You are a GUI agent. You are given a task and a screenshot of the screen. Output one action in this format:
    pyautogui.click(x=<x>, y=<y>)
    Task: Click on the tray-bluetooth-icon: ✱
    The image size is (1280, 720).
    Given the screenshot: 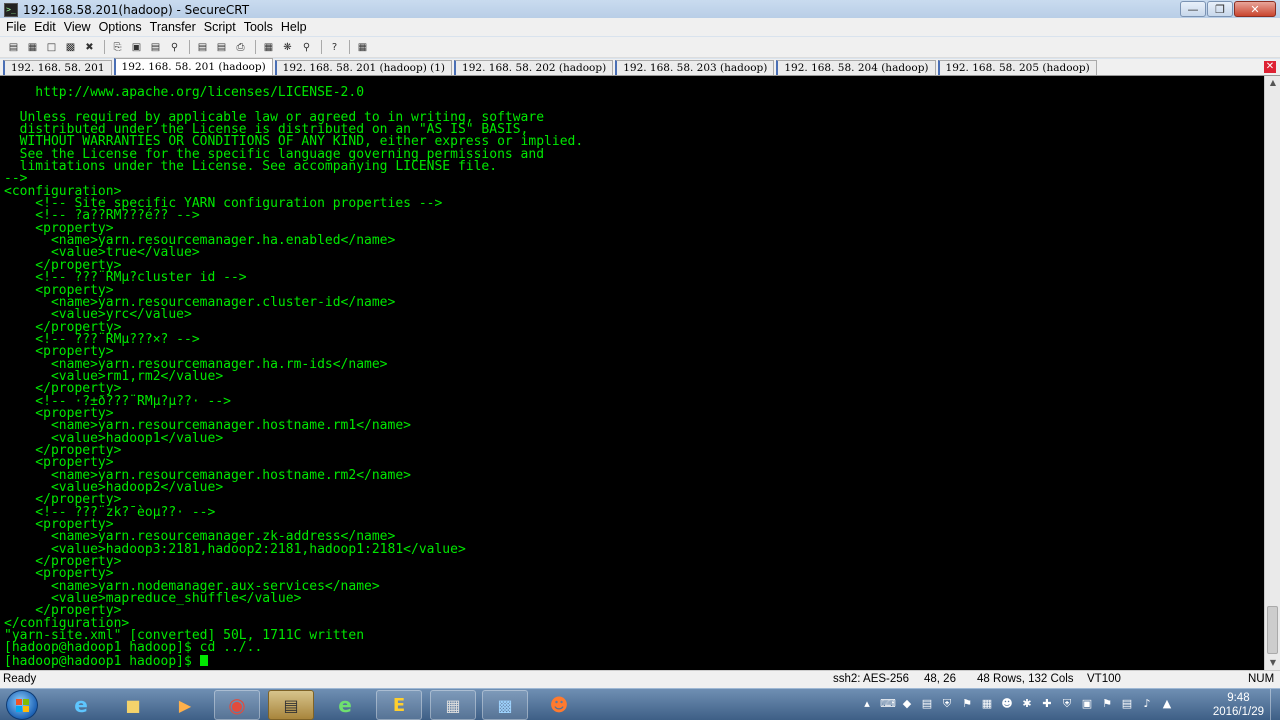 What is the action you would take?
    pyautogui.click(x=1027, y=704)
    